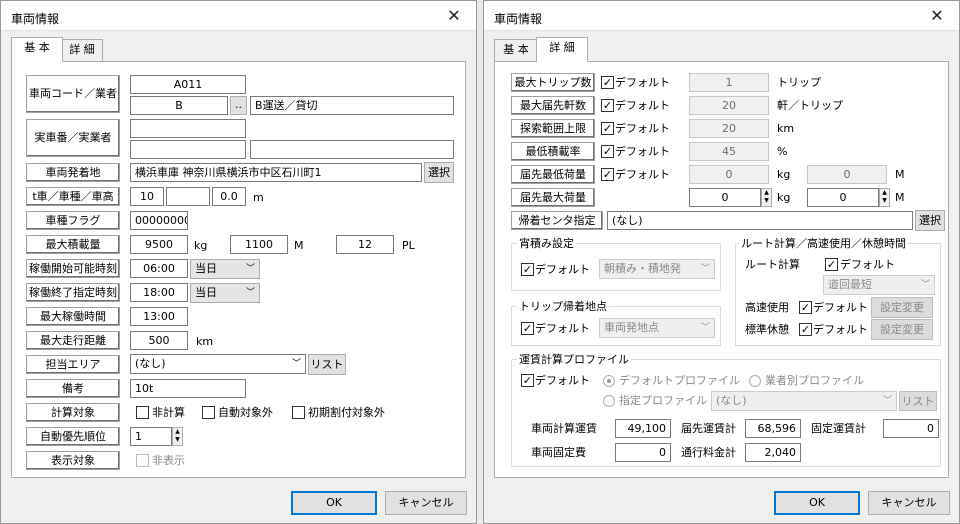 The height and width of the screenshot is (524, 960). Describe the element at coordinates (760, 220) in the screenshot. I see `center-field: (なし)` at that location.